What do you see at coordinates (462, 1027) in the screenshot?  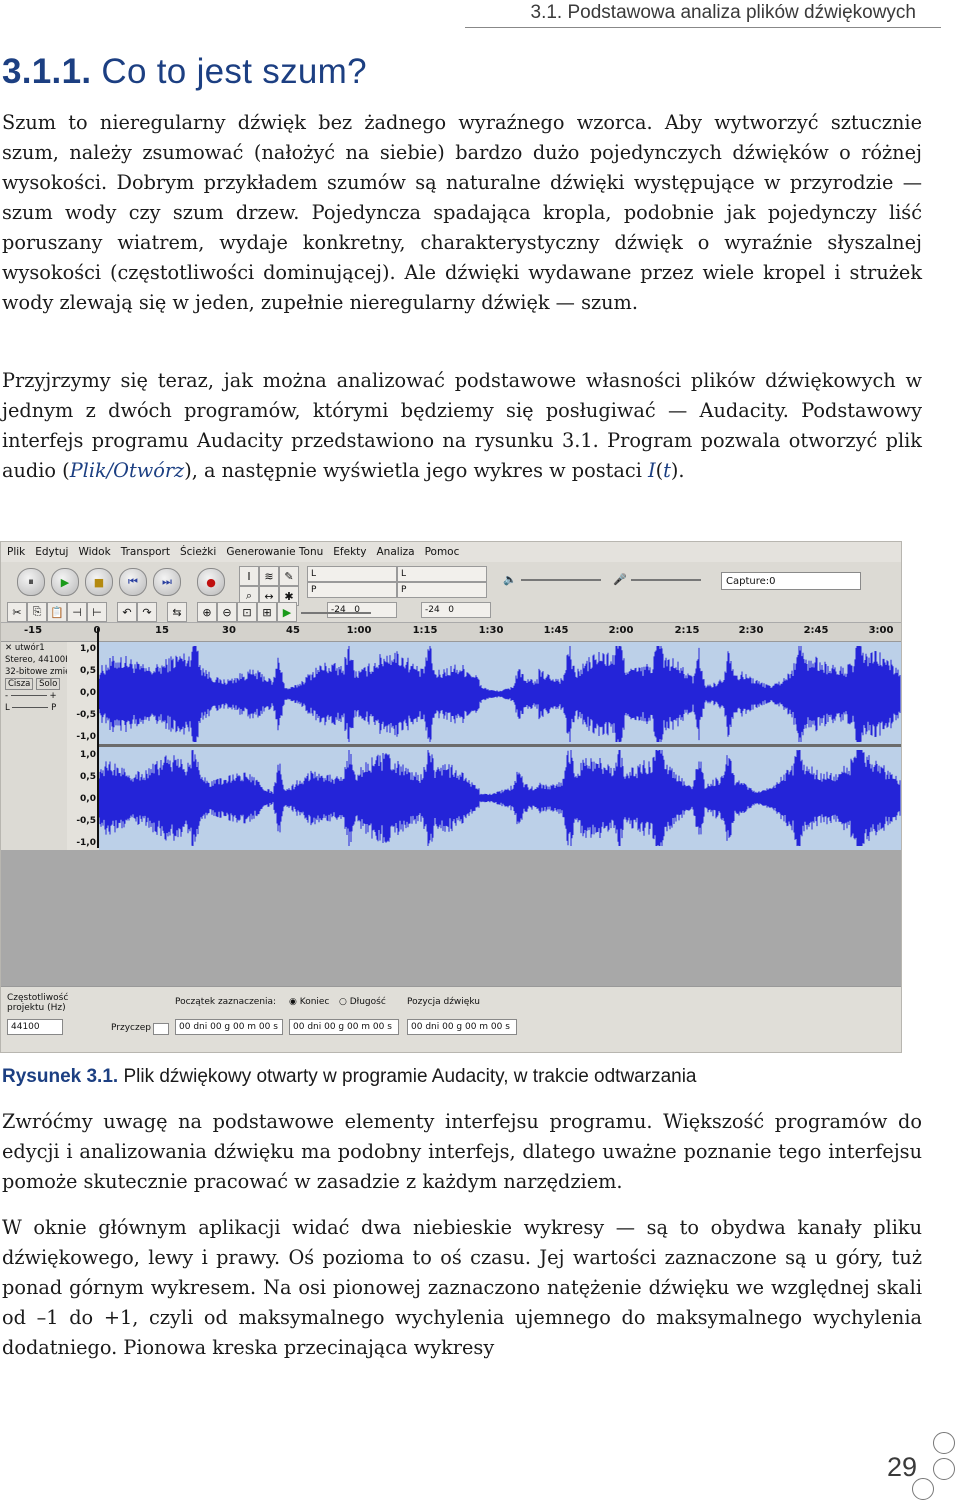 I see `audio-position-field: 00 dni 00 g 00 m 00 s` at bounding box center [462, 1027].